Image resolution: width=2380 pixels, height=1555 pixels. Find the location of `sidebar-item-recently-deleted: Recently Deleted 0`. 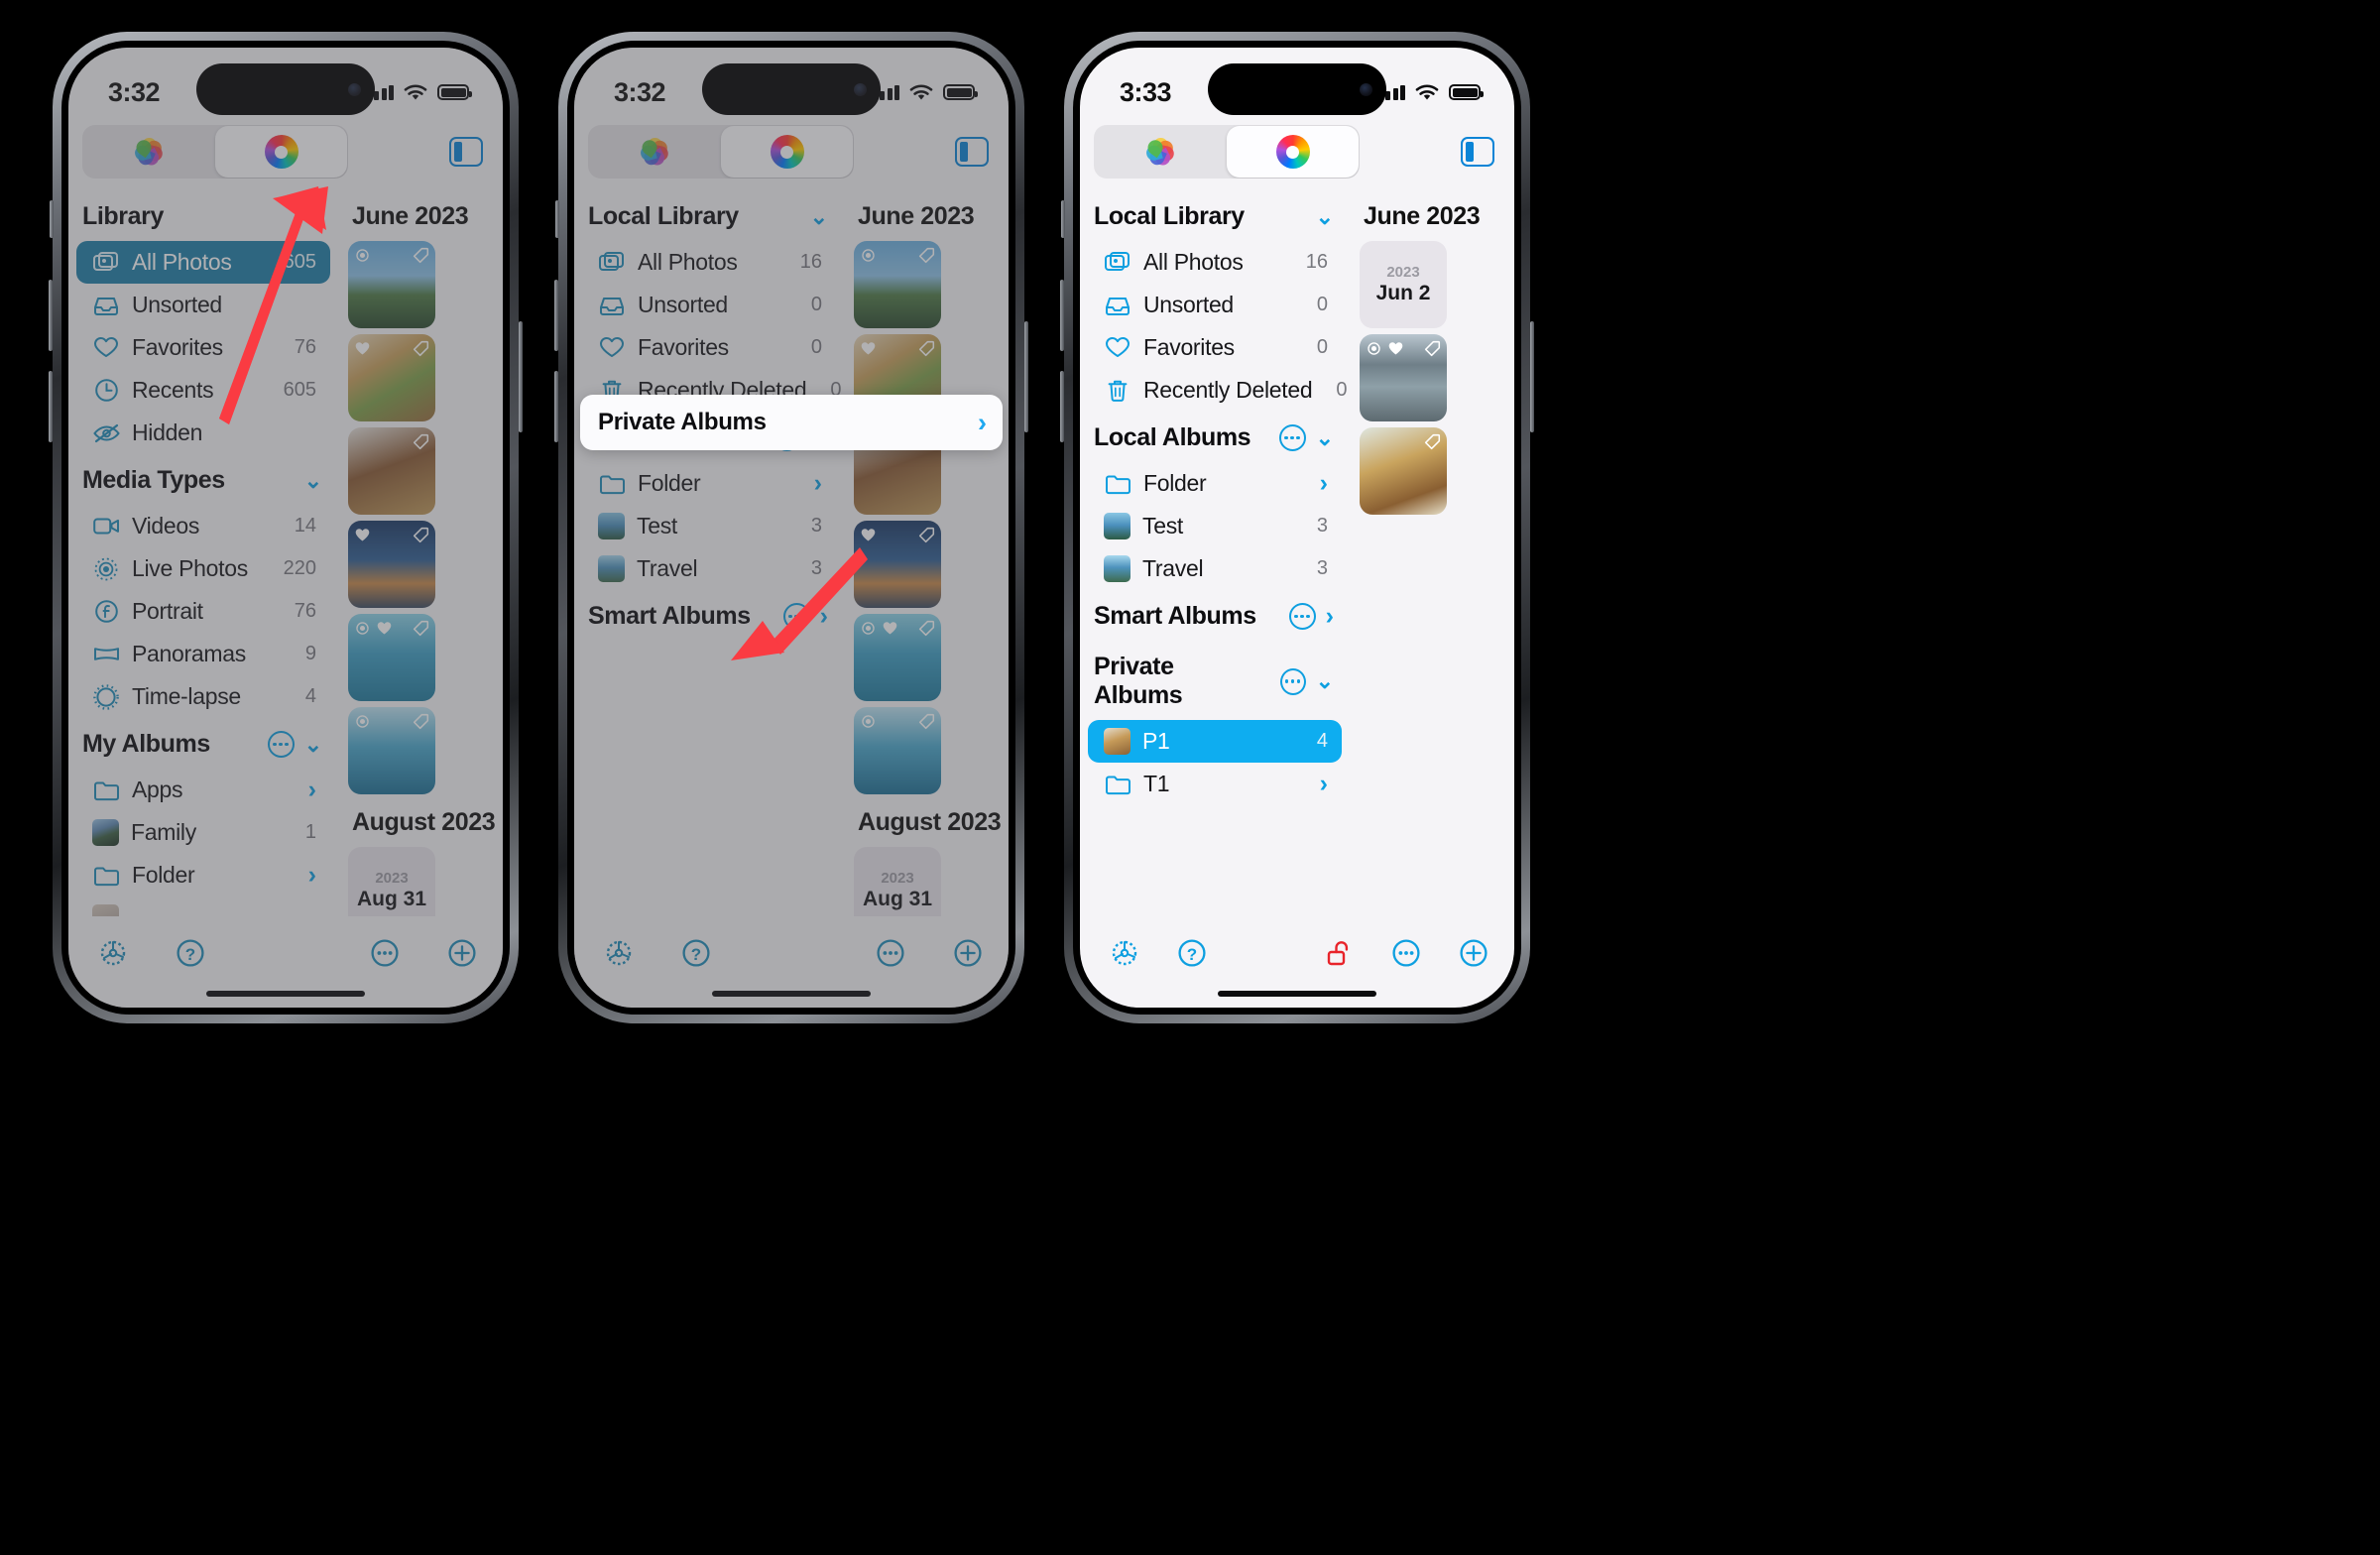

sidebar-item-recently-deleted: Recently Deleted 0 is located at coordinates (1217, 390).